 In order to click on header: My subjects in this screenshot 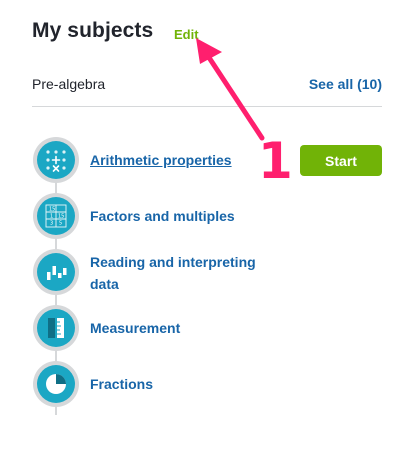, I will do `click(92, 31)`.